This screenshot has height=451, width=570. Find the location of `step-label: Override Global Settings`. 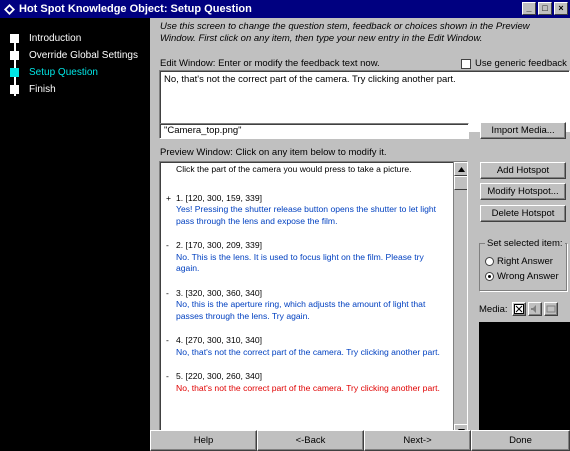

step-label: Override Global Settings is located at coordinates (83, 55).